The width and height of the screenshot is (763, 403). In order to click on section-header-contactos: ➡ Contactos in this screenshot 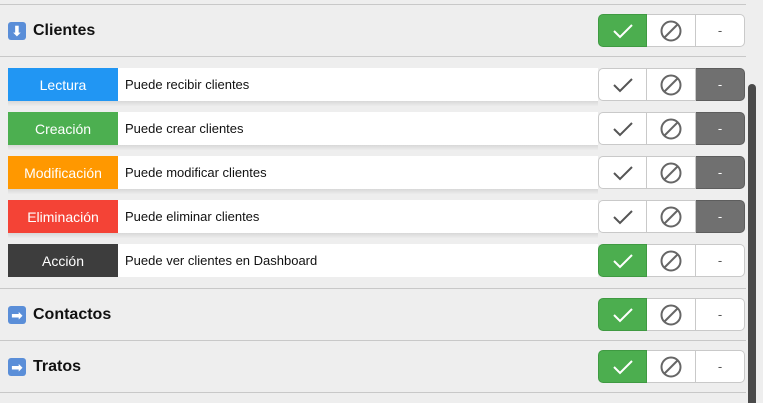, I will do `click(59, 315)`.